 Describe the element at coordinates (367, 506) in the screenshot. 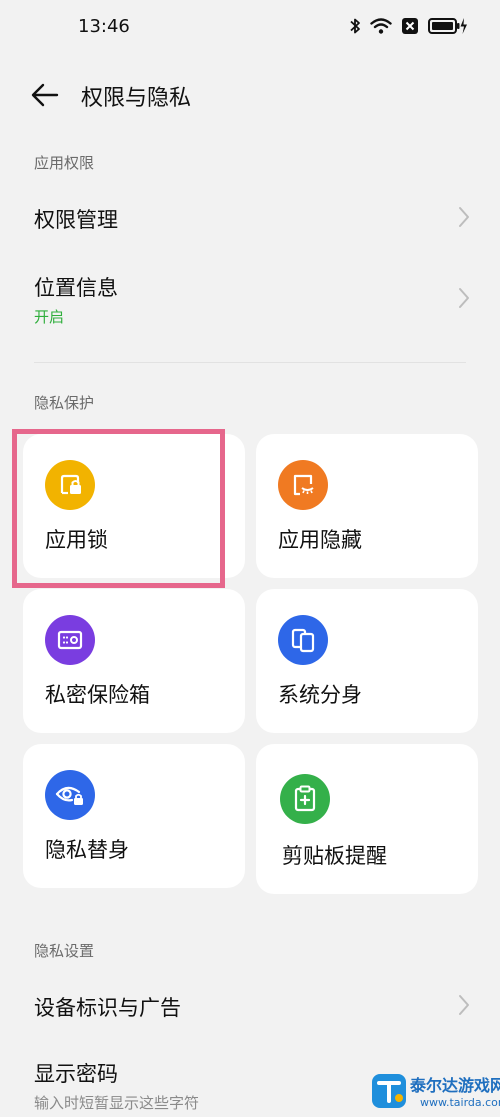

I see `app-hide-card: 应用隐藏` at that location.